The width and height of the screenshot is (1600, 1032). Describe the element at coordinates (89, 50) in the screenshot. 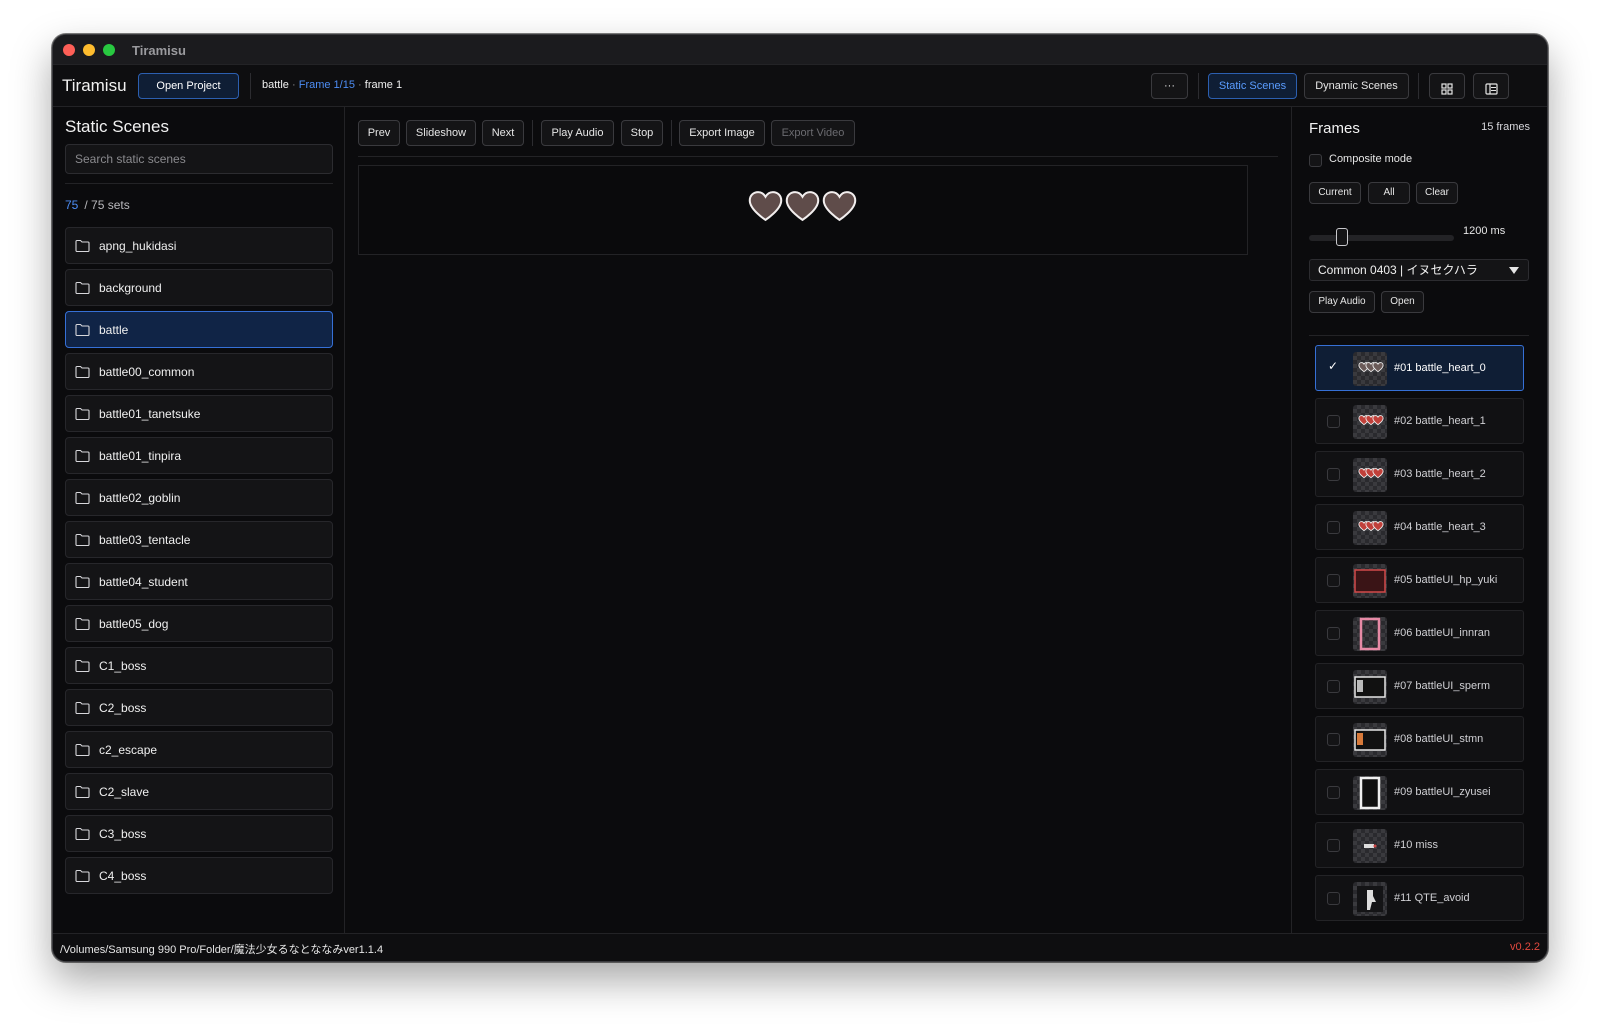

I see `minimize-window-button` at that location.